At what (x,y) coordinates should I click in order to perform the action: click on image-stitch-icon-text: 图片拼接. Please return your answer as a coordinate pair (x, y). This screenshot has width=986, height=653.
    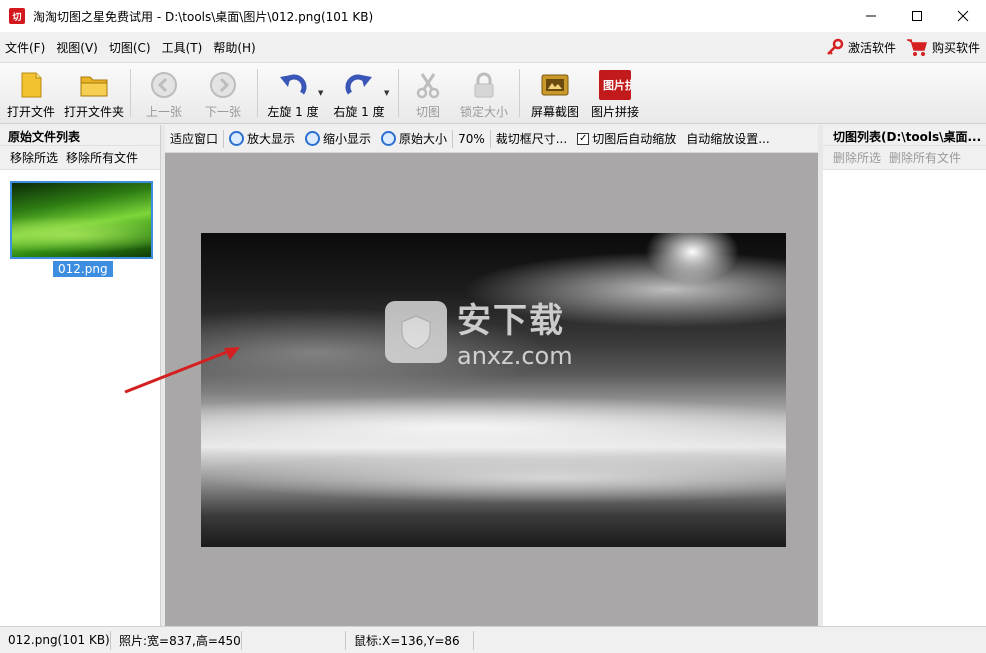
    Looking at the image, I should click on (617, 85).